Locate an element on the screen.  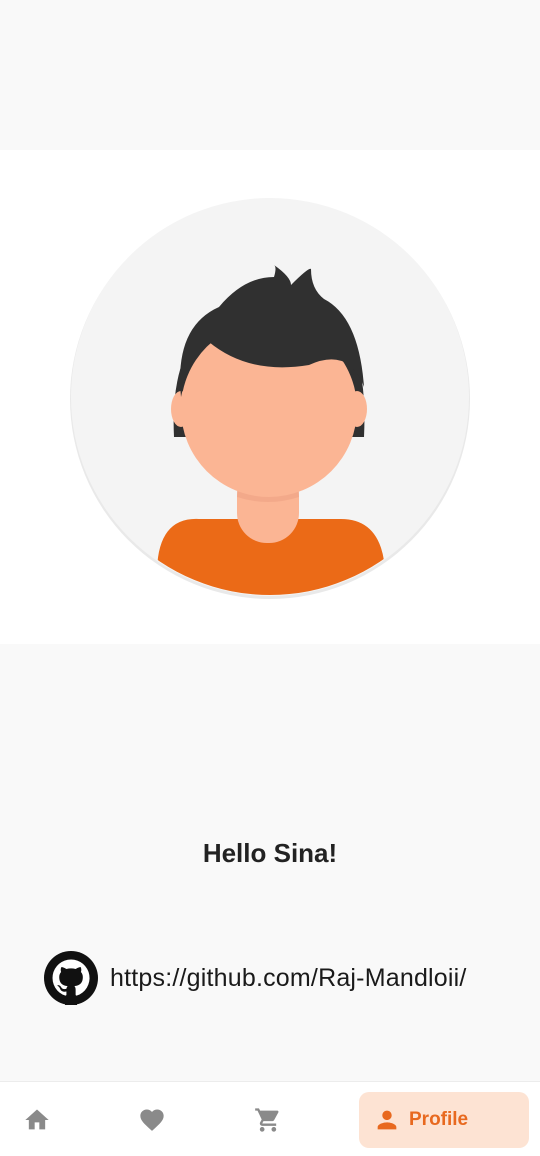
heart-icon is located at coordinates (152, 1120).